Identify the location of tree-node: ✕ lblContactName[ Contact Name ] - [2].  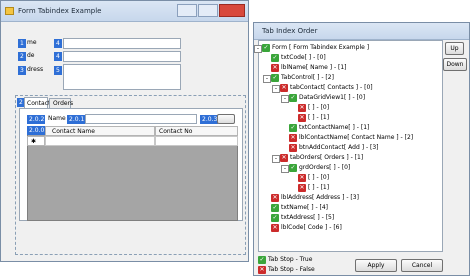
(351, 138).